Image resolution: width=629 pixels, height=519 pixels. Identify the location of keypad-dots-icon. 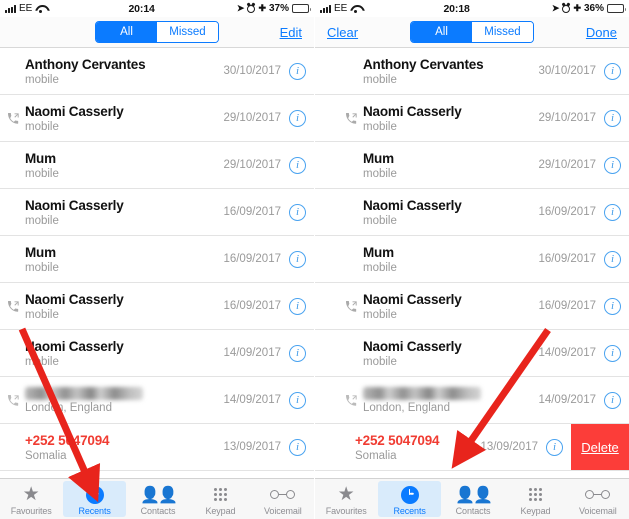
(535, 495).